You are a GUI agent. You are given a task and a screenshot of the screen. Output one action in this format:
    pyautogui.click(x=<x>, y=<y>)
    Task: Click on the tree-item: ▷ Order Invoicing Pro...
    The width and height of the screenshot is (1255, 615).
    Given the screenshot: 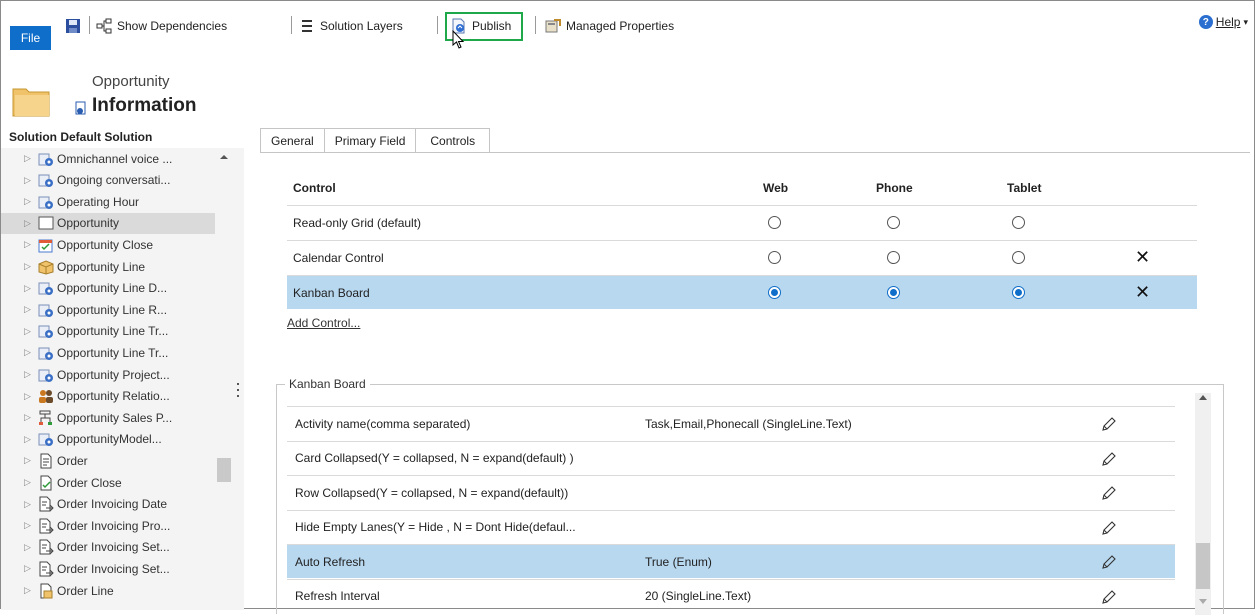 What is the action you would take?
    pyautogui.click(x=108, y=525)
    